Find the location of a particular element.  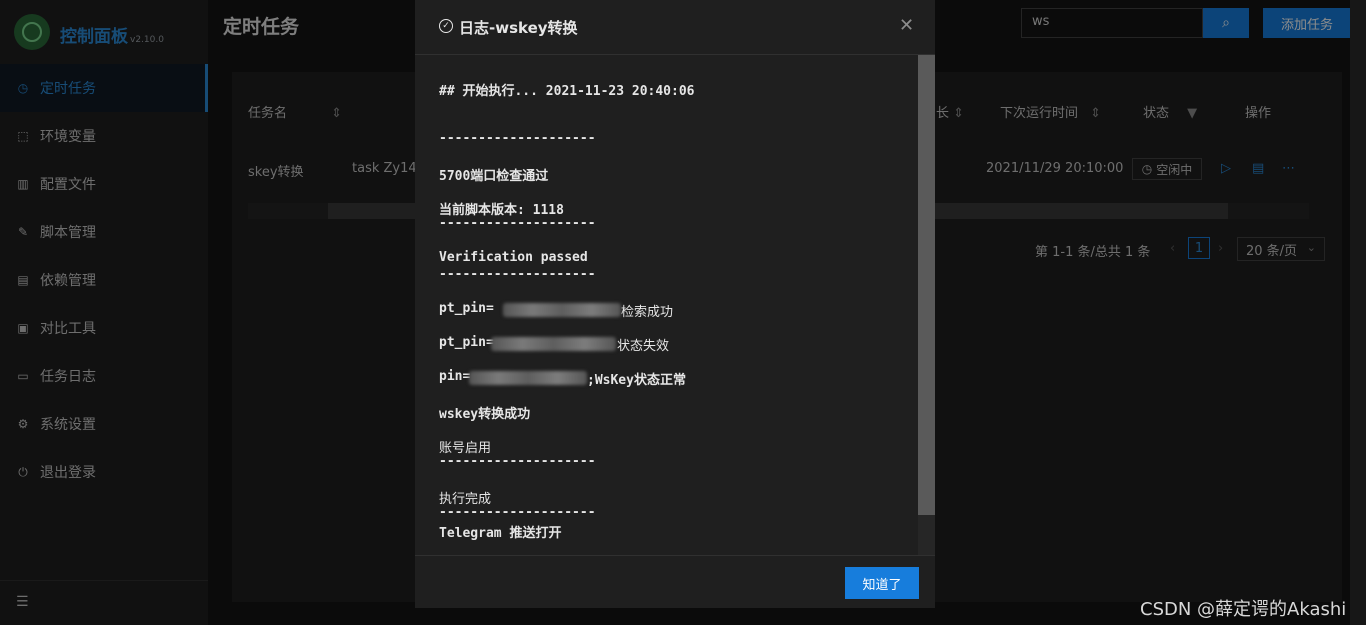

modal-footer: 知道了 is located at coordinates (675, 581).